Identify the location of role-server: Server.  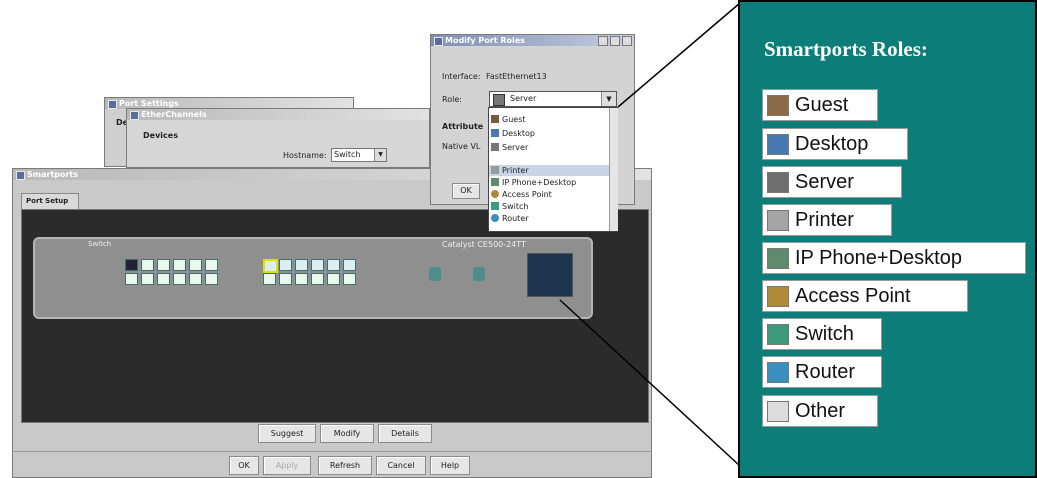
(832, 182).